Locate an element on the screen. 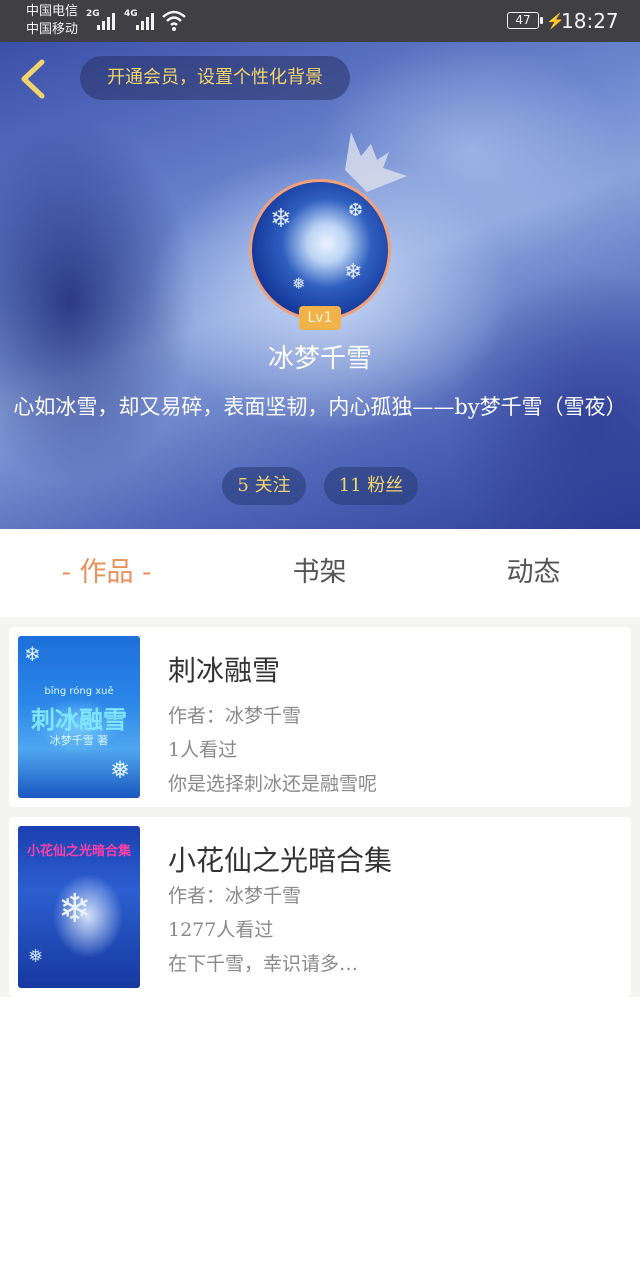  tab-works: - 作品 - is located at coordinates (106, 573).